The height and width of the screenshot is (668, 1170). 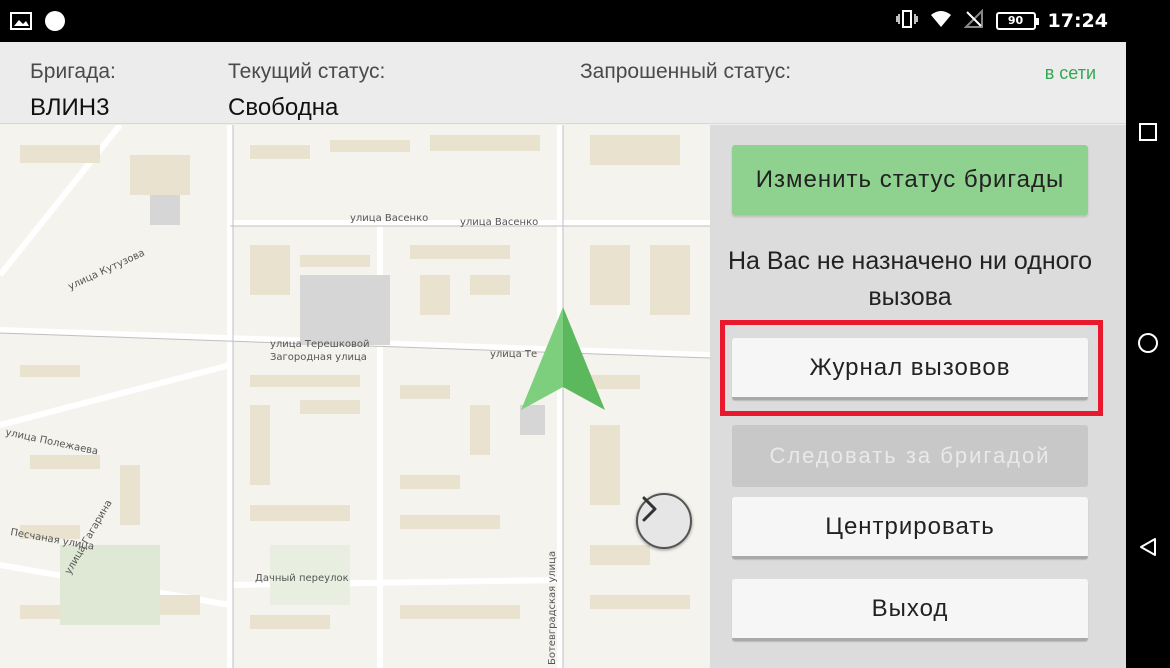 I want to click on clock-time: 17:24, so click(x=1077, y=21).